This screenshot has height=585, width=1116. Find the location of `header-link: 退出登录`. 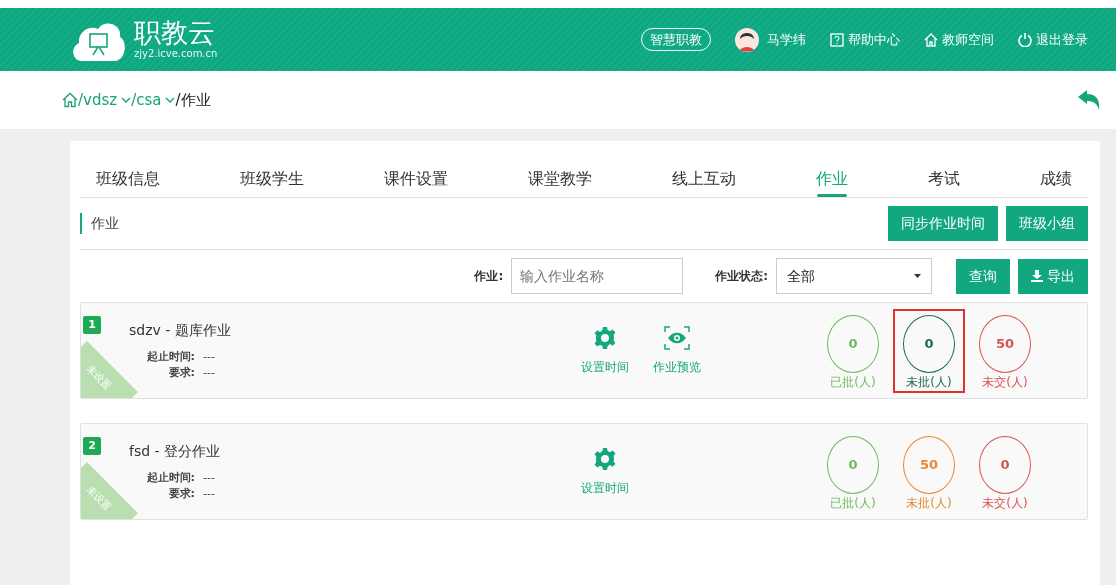

header-link: 退出登录 is located at coordinates (1053, 39).